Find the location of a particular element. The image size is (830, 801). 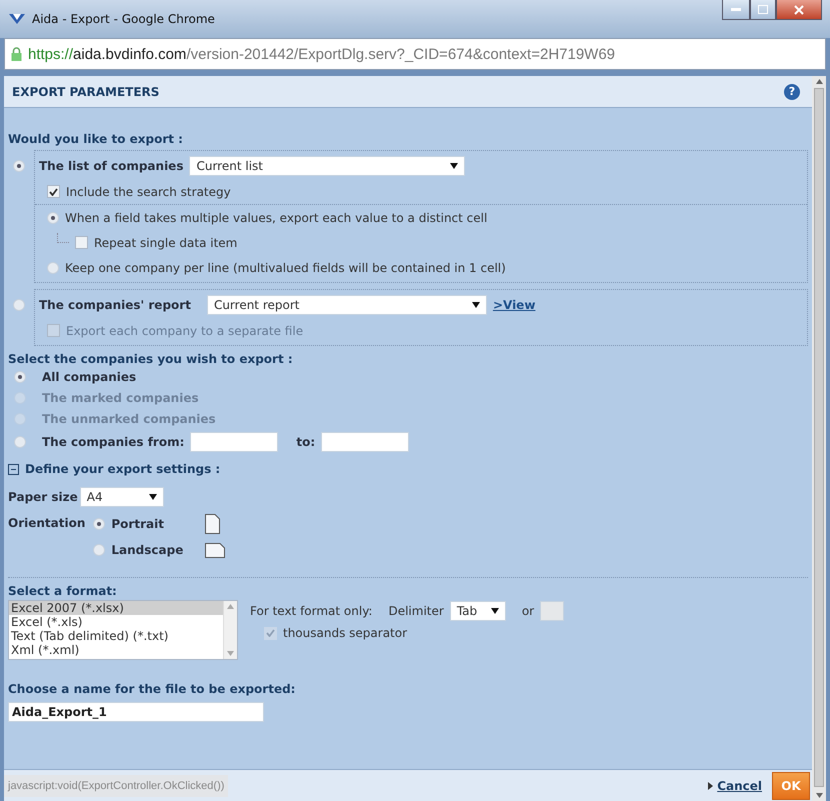

list-item: Excel 2007 (*.xlsx) is located at coordinates (116, 608).